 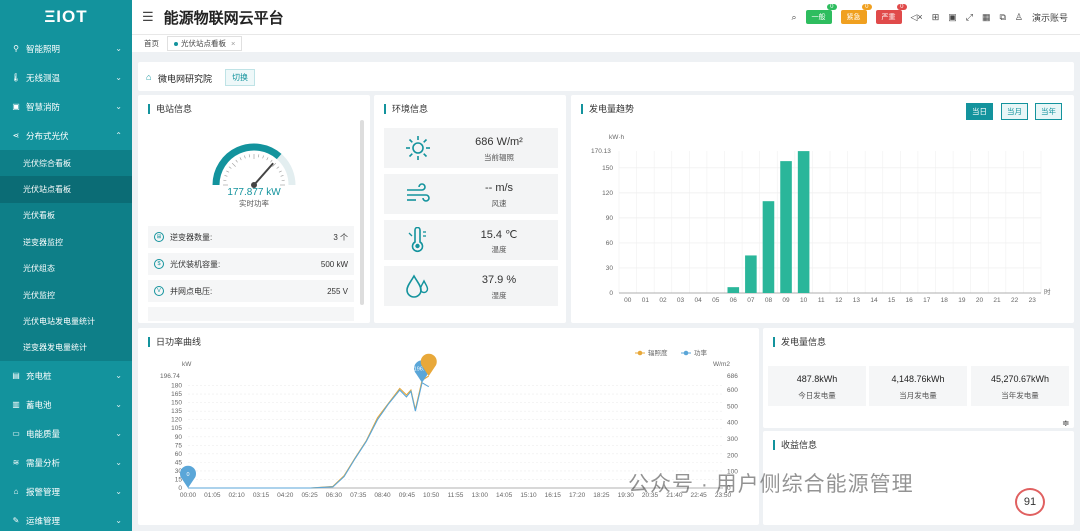 I want to click on stat-label: 当月发电量, so click(x=918, y=395).